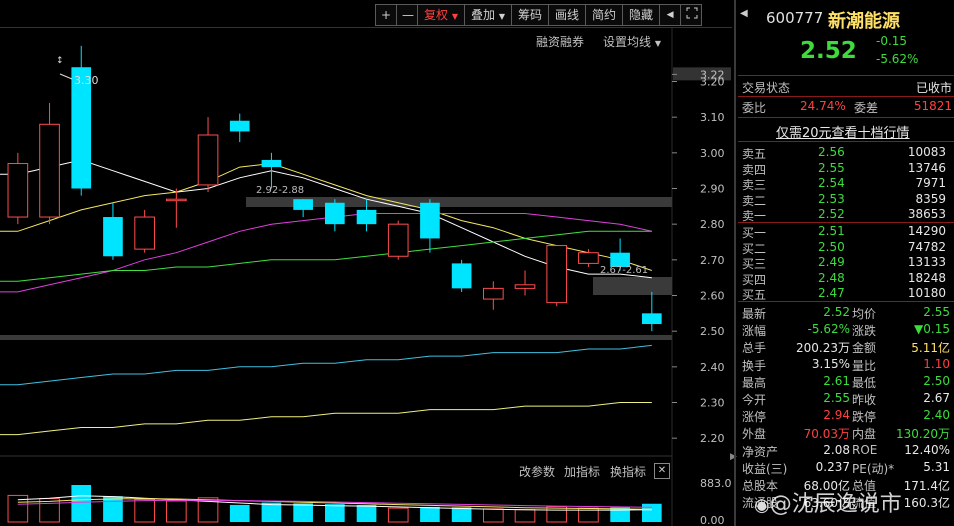  I want to click on bids-price: 2.49, so click(831, 262).